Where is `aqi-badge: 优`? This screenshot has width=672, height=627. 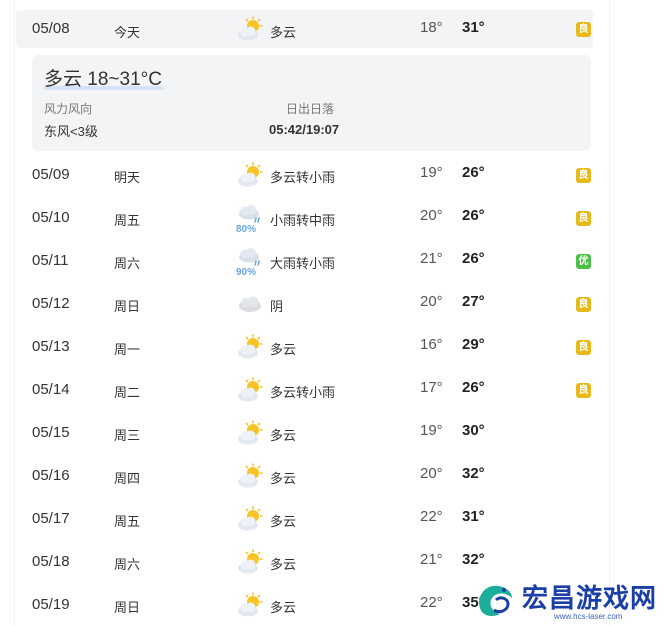
aqi-badge: 优 is located at coordinates (583, 261).